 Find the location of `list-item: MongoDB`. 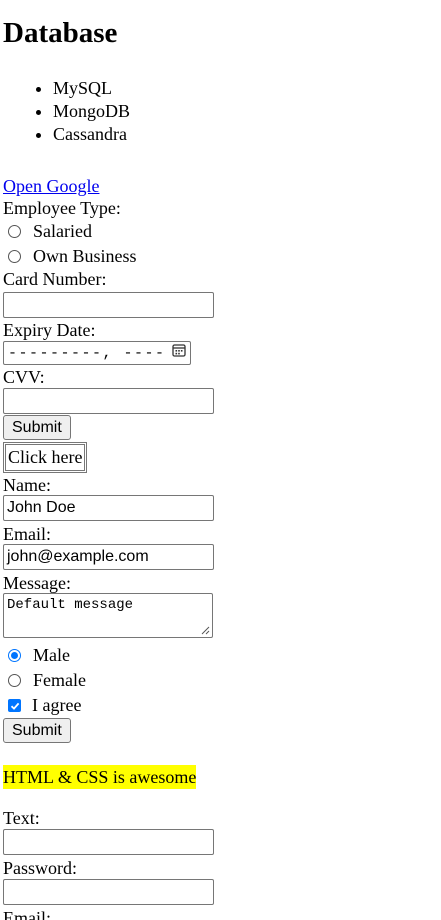

list-item: MongoDB is located at coordinates (245, 111).